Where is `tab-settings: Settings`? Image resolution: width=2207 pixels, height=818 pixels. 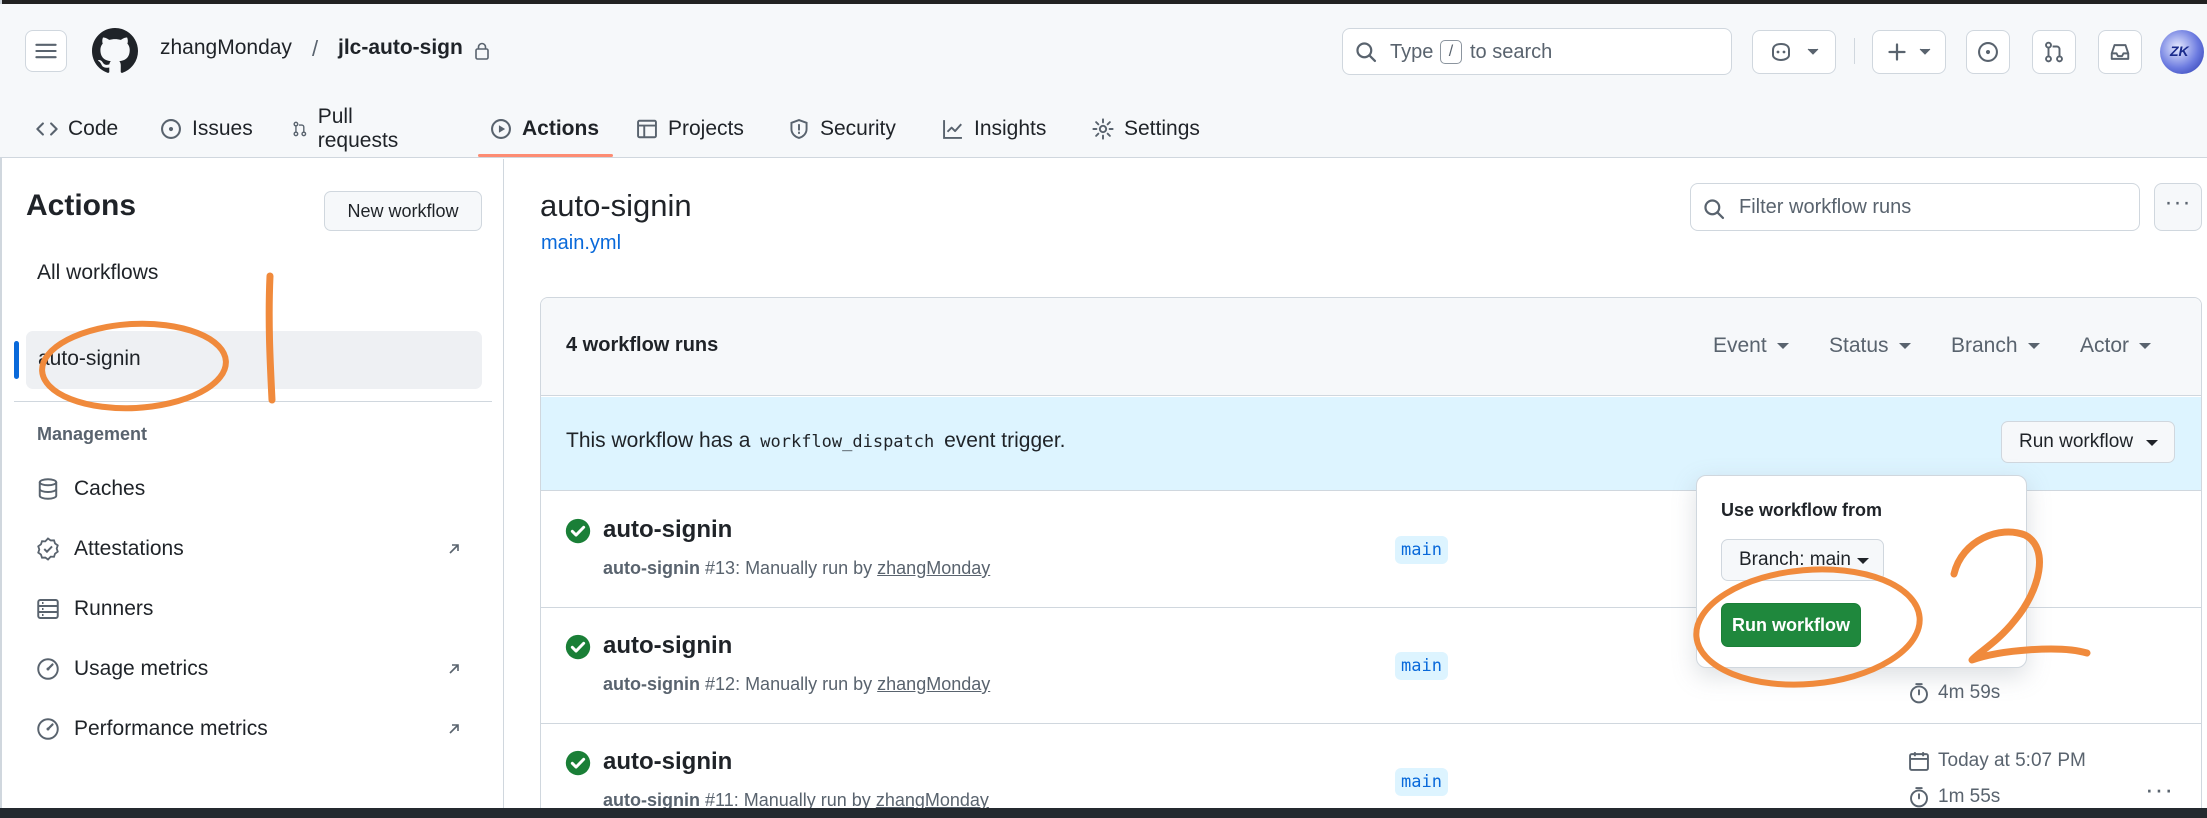 tab-settings: Settings is located at coordinates (1146, 129).